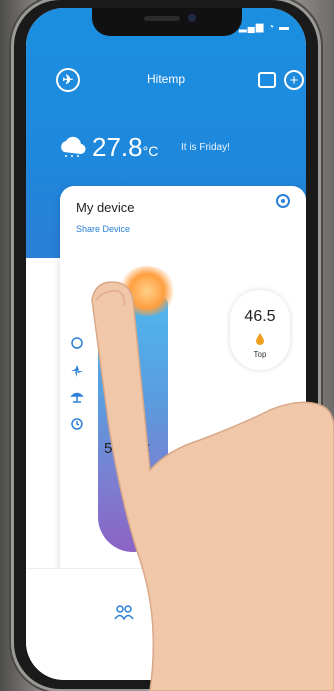 This screenshot has width=334, height=691. I want to click on drop-icon, so click(260, 339).